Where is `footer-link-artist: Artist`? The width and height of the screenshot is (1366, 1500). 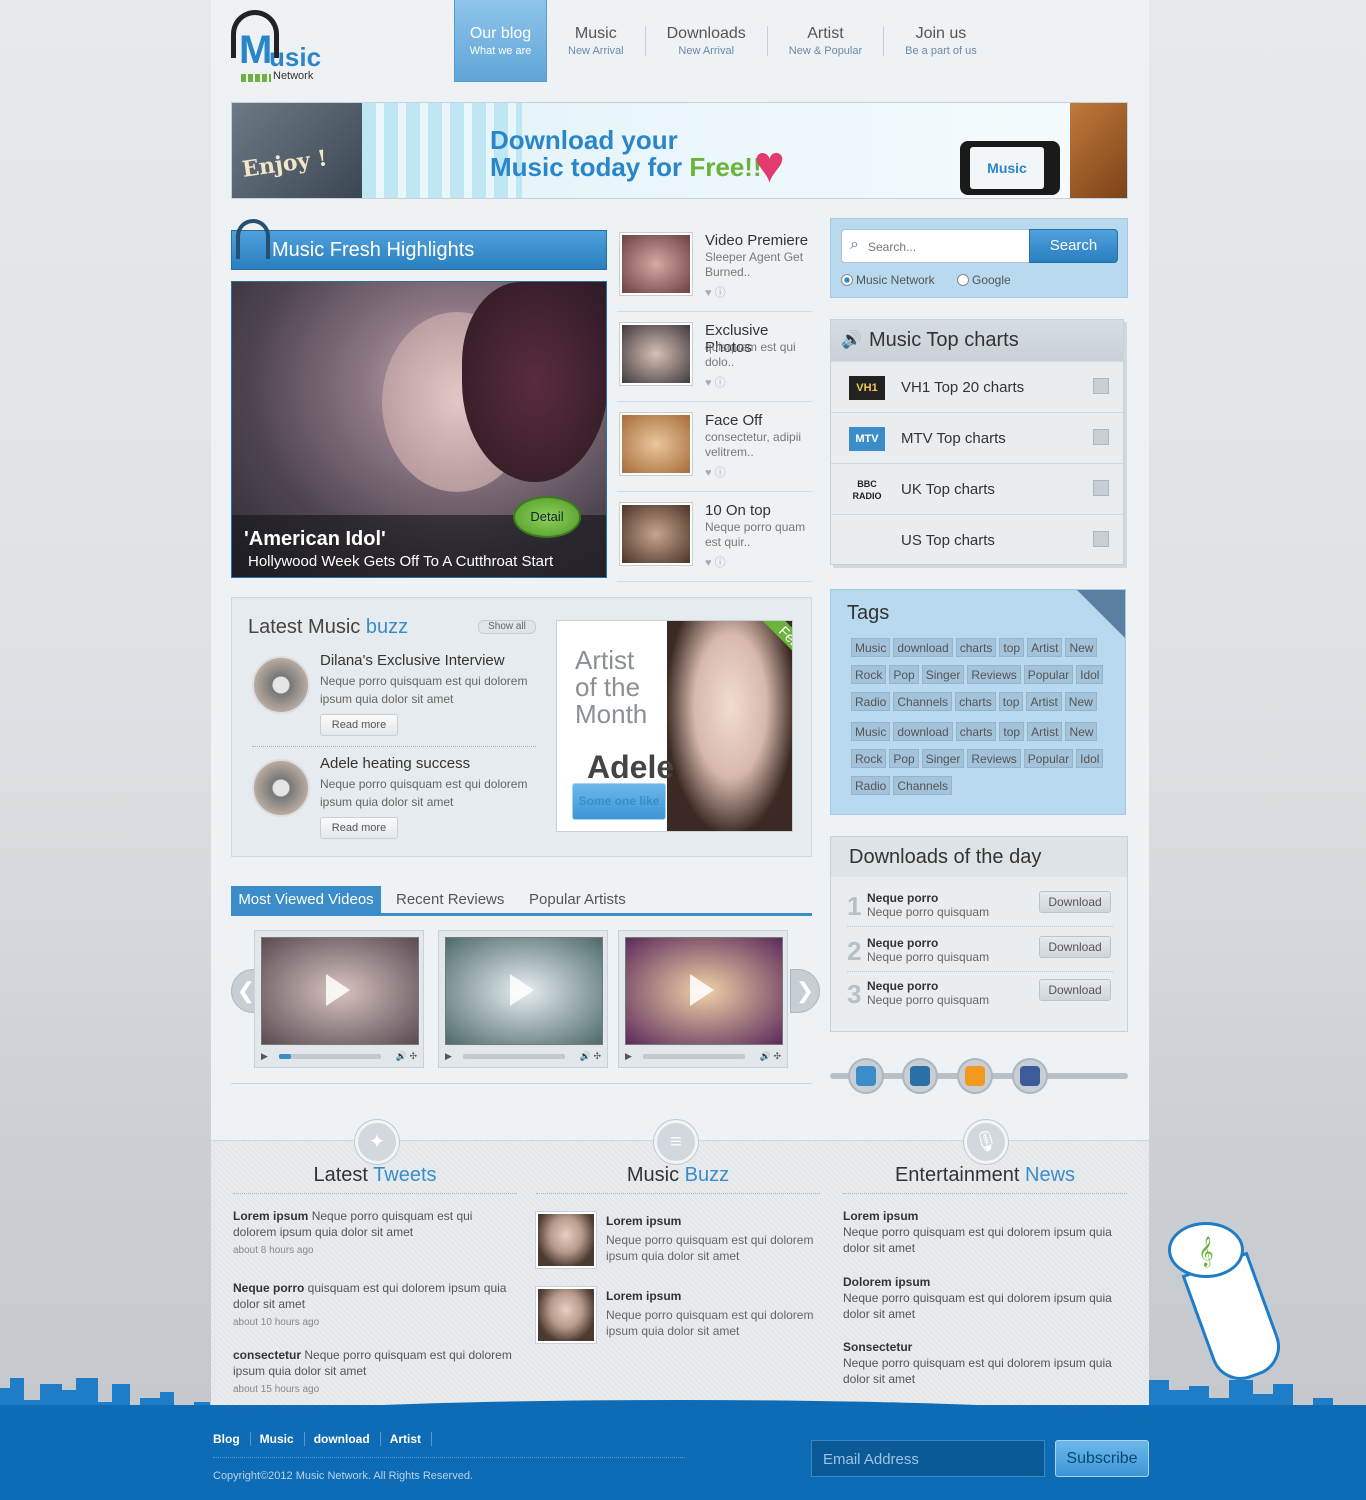 footer-link-artist: Artist is located at coordinates (411, 1439).